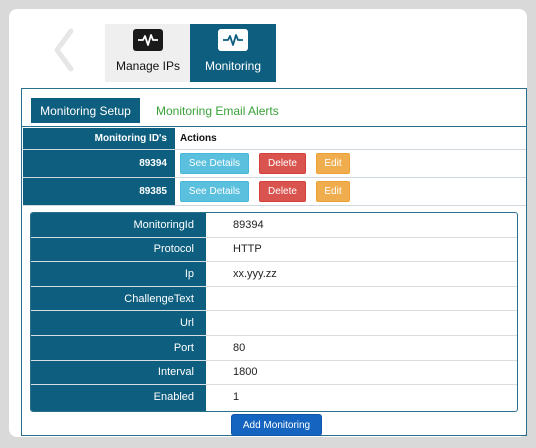 The image size is (536, 448). Describe the element at coordinates (186, 323) in the screenshot. I see `detail-key: Url` at that location.